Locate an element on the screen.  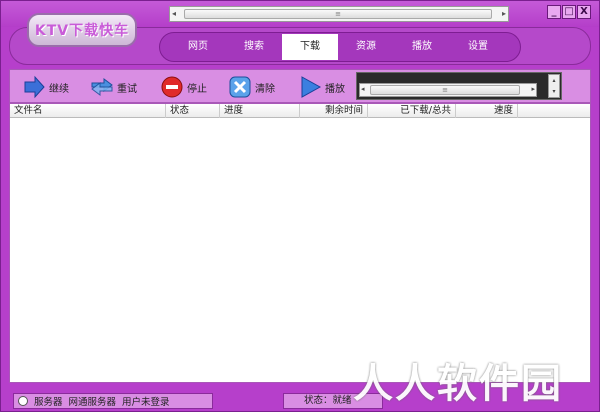
server-status: 服务器 网通服务器 用户未登录 is located at coordinates (113, 401).